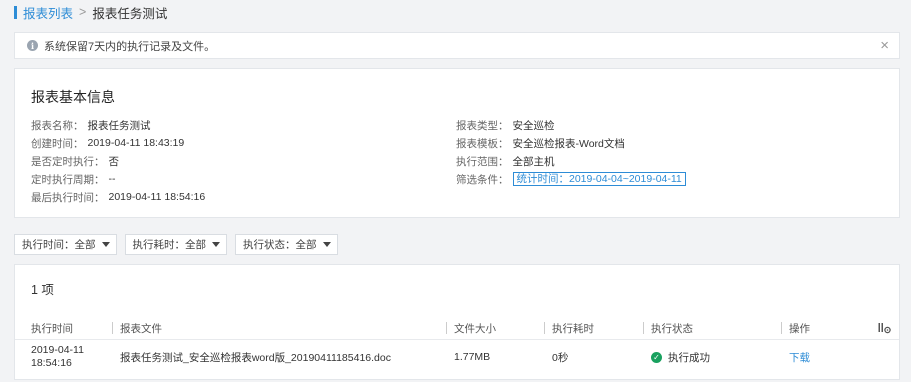  Describe the element at coordinates (571, 161) in the screenshot. I see `info-row-scope: 执行范围： 全部主机` at that location.